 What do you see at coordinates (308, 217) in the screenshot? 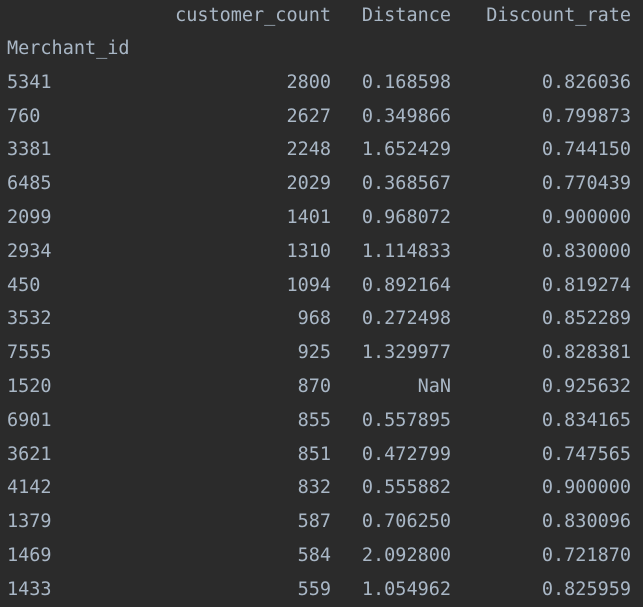
I see `customer-count-cell: 1401` at bounding box center [308, 217].